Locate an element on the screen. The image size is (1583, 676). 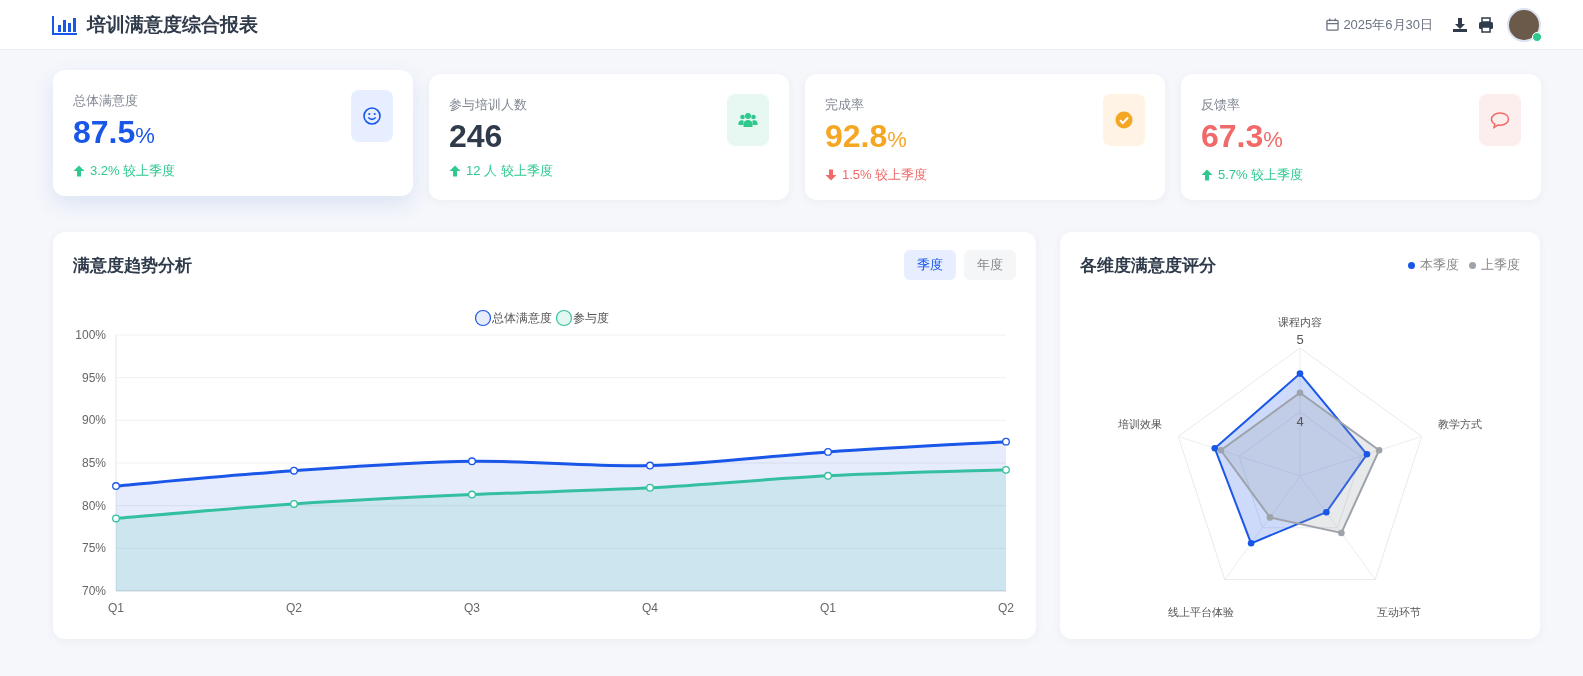
legend-label: 上季度 is located at coordinates (1500, 265).